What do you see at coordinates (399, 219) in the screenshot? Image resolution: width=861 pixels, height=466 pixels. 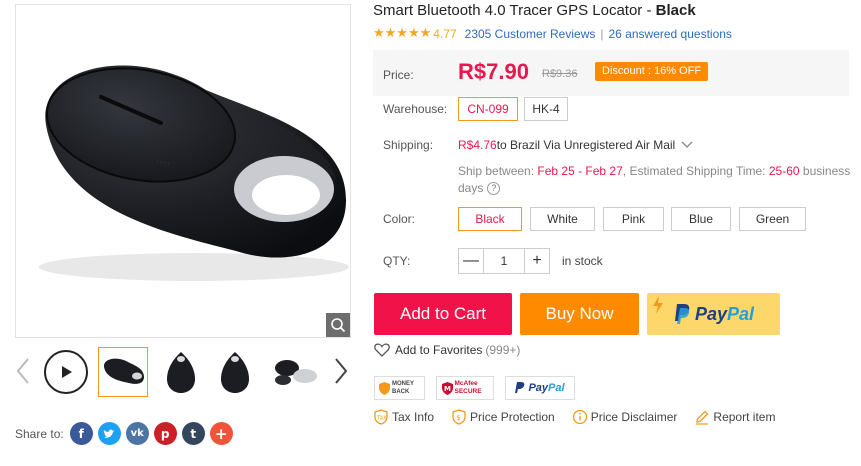 I see `color-label: Color:` at bounding box center [399, 219].